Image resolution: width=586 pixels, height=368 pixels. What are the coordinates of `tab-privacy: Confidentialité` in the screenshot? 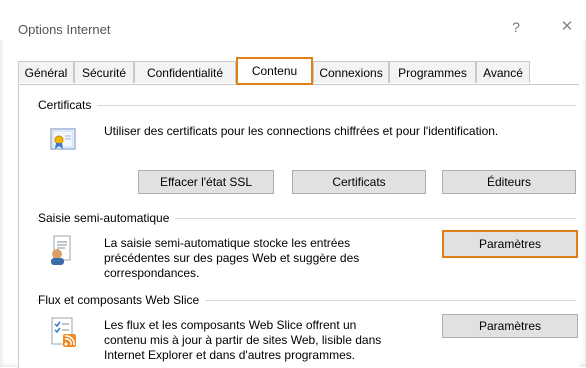 It's located at (185, 72).